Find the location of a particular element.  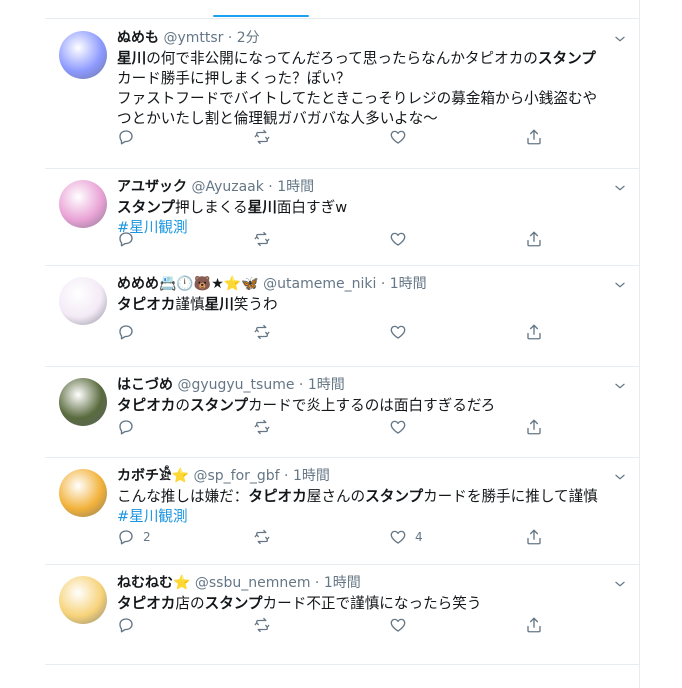

tweet-text: タピオカのスタンプカードで炎上するのは面白すぎるだろ is located at coordinates (372, 406).